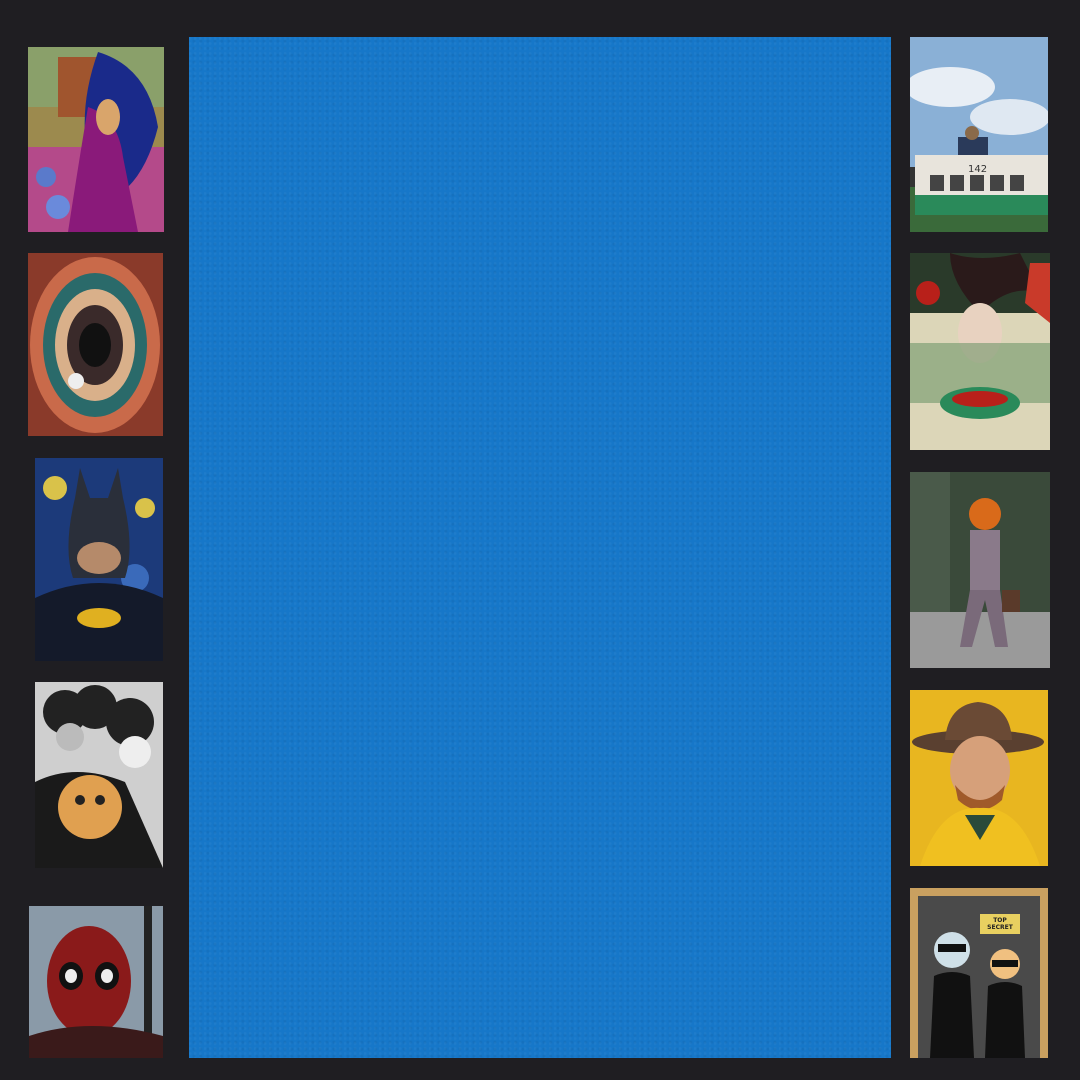 Image resolution: width=1080 pixels, height=1080 pixels. Describe the element at coordinates (979, 778) in the screenshot. I see `thumbnail-man-hat-yellow-coat` at that location.